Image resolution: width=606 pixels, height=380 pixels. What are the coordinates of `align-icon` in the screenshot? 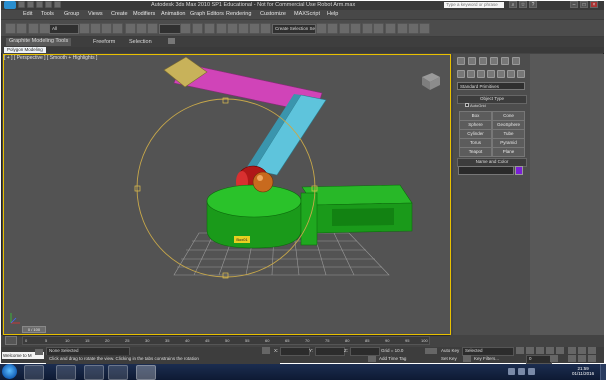 It's located at (332, 28).